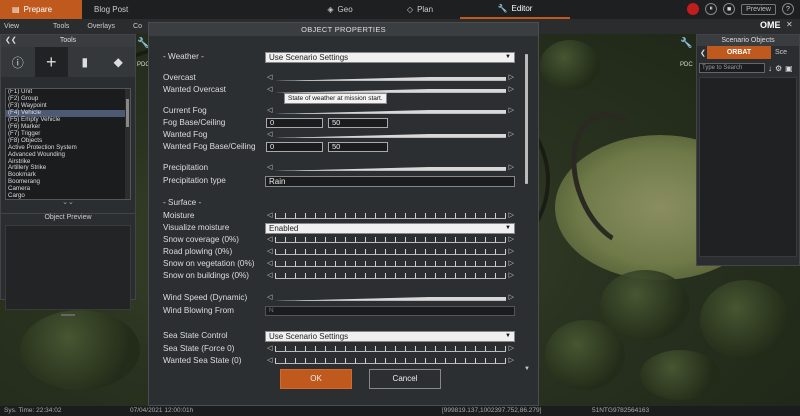 The height and width of the screenshot is (416, 800). Describe the element at coordinates (185, 110) in the screenshot. I see `current-fog-label: Current Fog` at that location.